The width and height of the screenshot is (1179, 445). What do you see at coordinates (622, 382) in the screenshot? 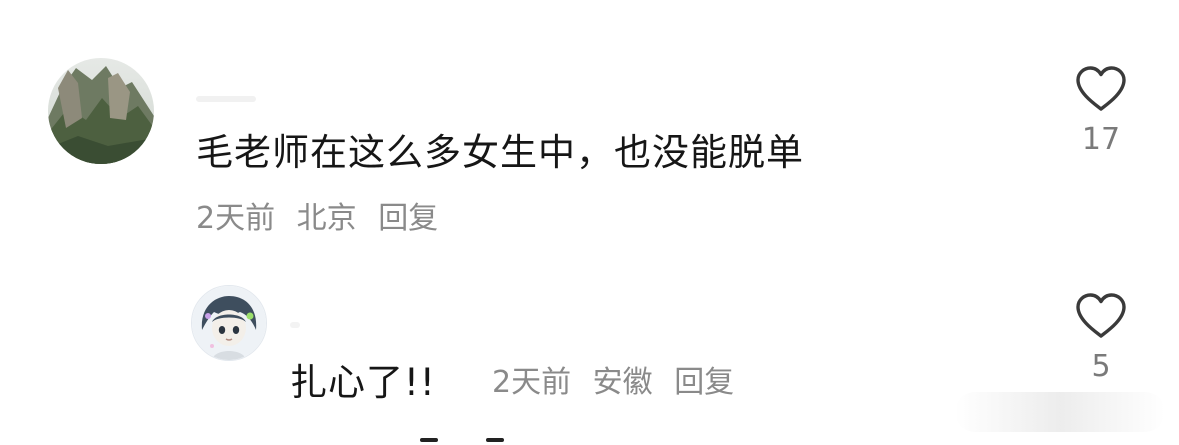
I see `reply-location: 安徽` at bounding box center [622, 382].